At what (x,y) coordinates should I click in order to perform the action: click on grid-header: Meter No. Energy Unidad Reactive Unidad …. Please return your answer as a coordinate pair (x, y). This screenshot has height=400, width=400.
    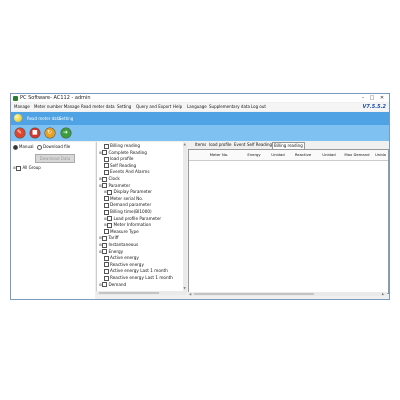
    Looking at the image, I should click on (288, 155).